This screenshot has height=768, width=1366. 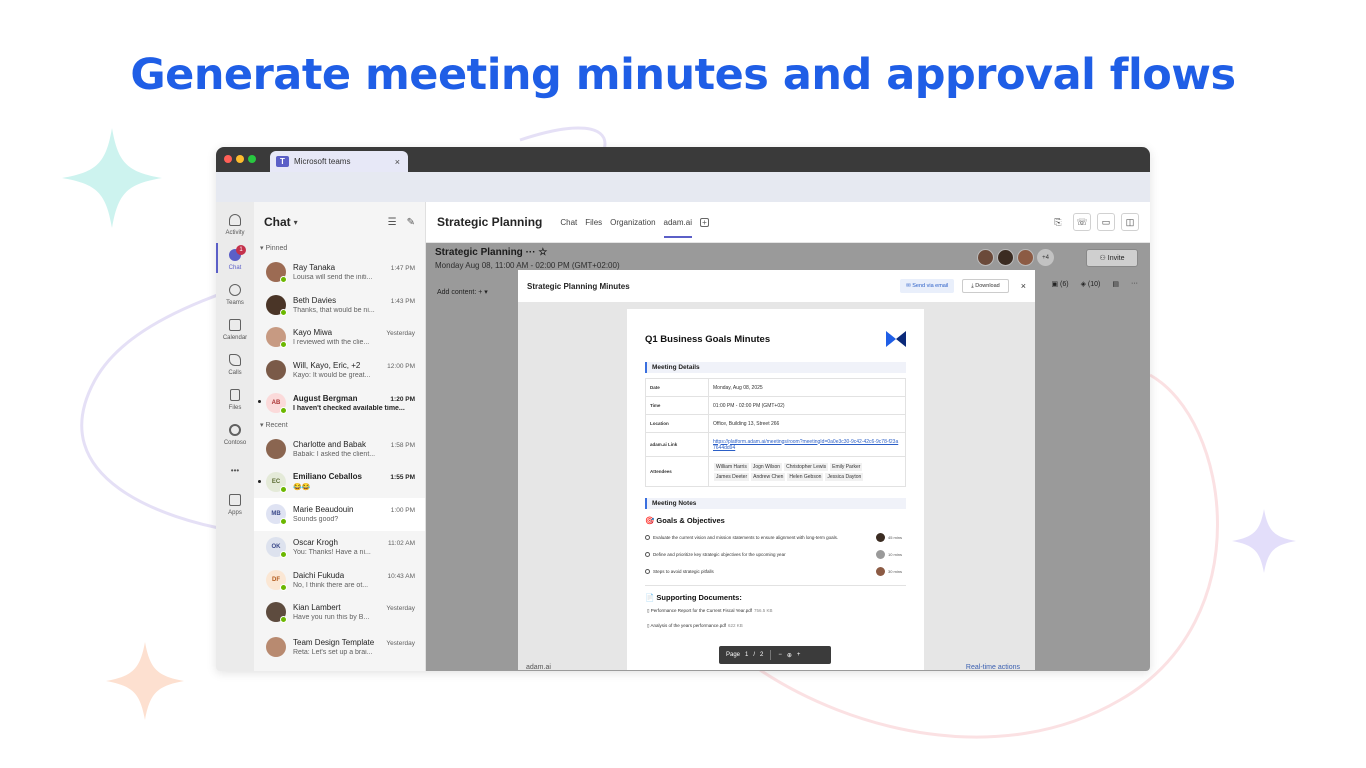 I want to click on rail-item-apps: Apps, so click(x=235, y=505).